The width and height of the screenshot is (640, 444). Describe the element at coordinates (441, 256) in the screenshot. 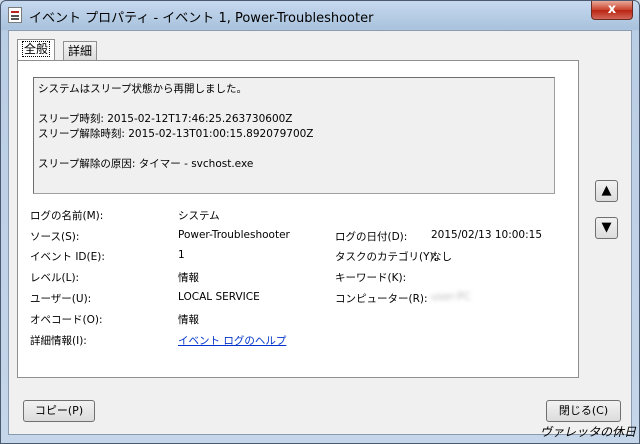

I see `task-category-value: なし` at that location.